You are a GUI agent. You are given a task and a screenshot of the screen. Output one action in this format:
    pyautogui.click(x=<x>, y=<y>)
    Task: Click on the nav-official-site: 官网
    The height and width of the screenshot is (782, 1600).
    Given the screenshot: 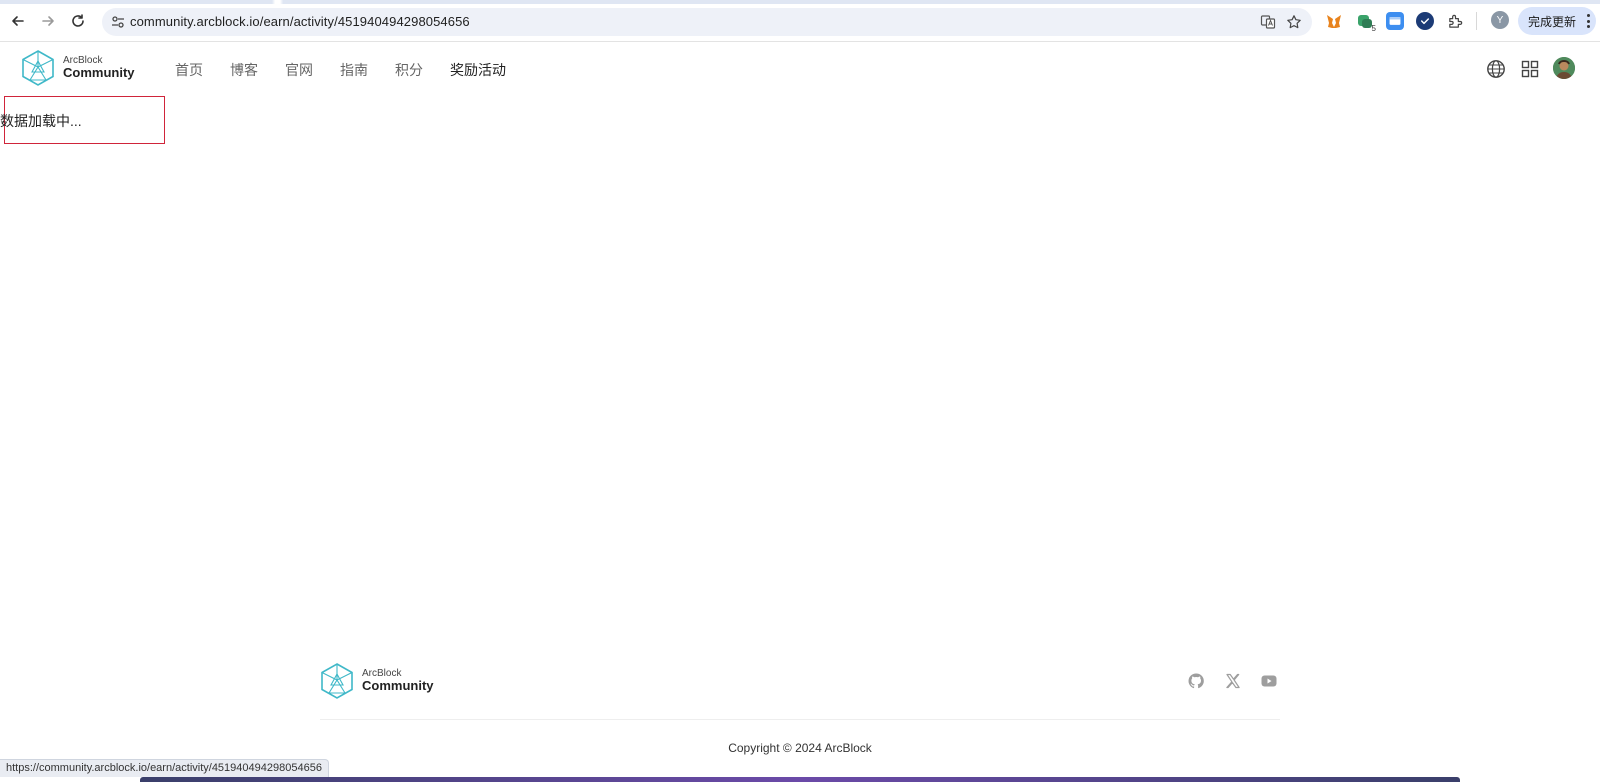 What is the action you would take?
    pyautogui.click(x=299, y=70)
    